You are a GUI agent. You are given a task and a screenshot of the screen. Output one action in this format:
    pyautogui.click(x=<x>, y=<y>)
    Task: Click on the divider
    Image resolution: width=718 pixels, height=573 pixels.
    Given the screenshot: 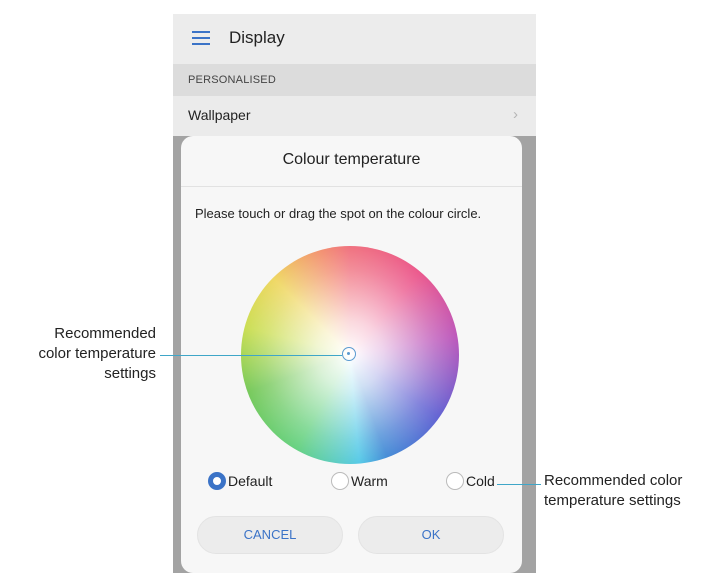 What is the action you would take?
    pyautogui.click(x=351, y=186)
    